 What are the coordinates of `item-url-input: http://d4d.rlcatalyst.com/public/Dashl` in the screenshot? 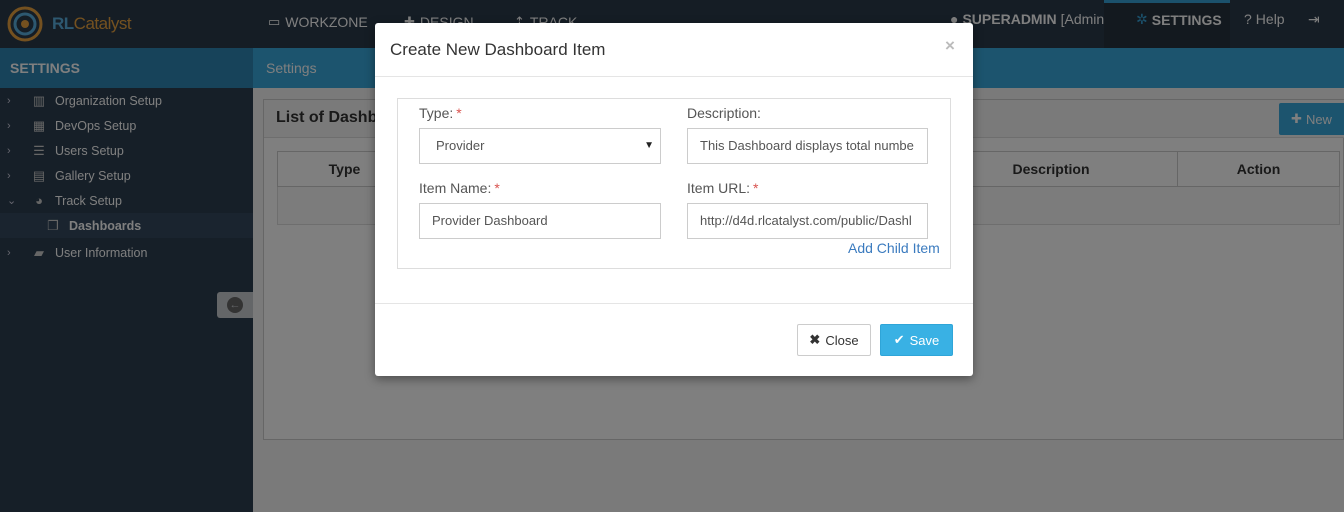 It's located at (807, 221).